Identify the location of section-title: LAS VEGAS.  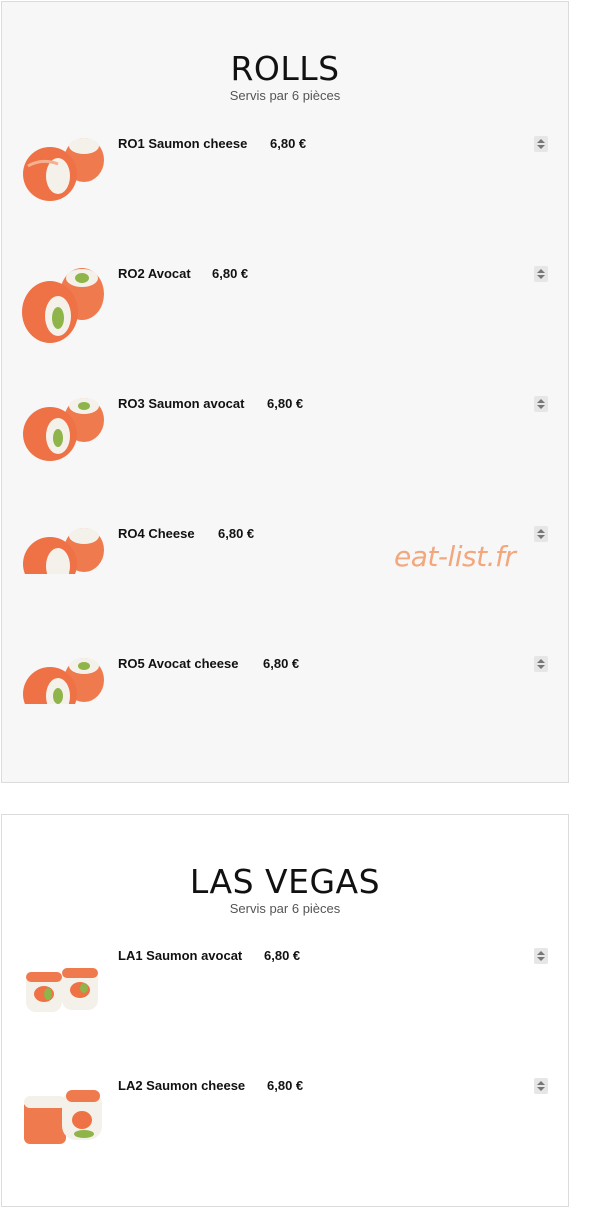
(285, 881).